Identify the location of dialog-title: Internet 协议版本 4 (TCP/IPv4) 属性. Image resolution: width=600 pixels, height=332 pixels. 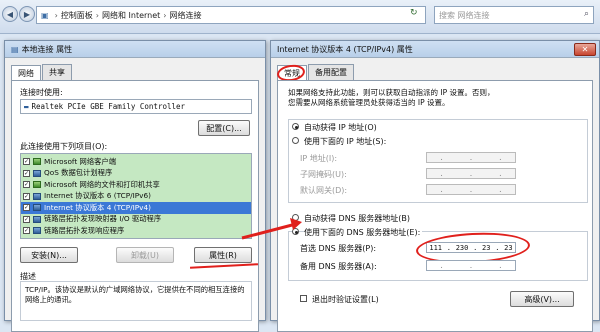
(345, 49).